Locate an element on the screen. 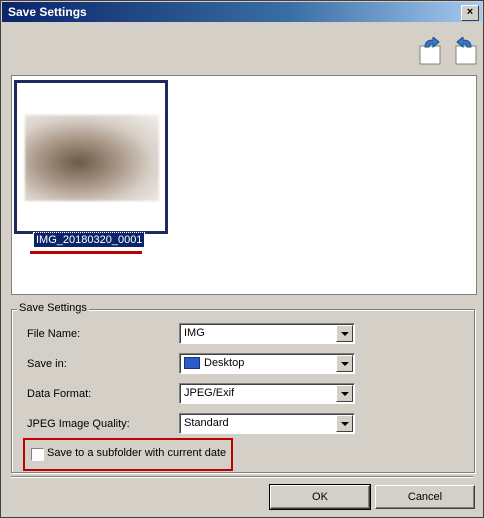  quality-value: Standard is located at coordinates (206, 423).